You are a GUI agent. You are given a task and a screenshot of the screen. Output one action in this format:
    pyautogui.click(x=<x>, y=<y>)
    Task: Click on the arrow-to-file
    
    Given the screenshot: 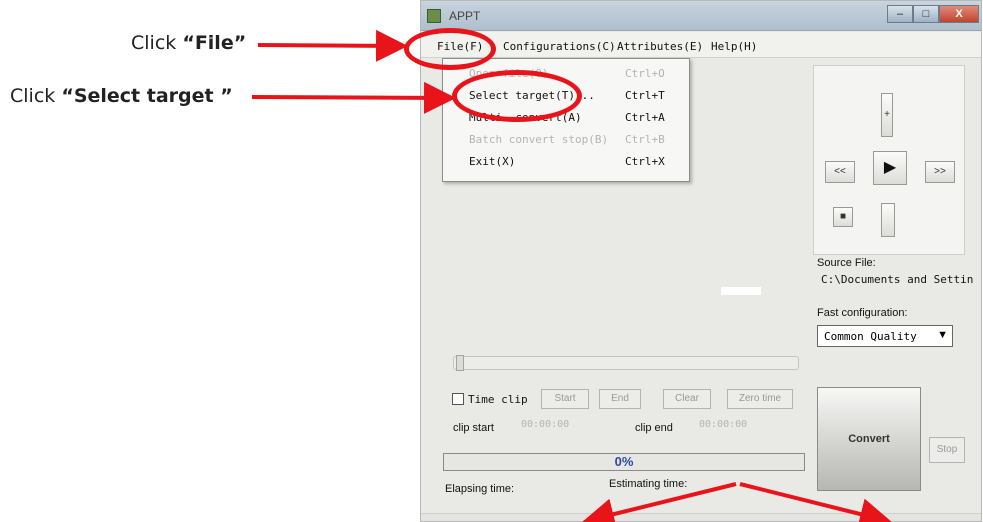 What is the action you would take?
    pyautogui.click(x=332, y=45)
    